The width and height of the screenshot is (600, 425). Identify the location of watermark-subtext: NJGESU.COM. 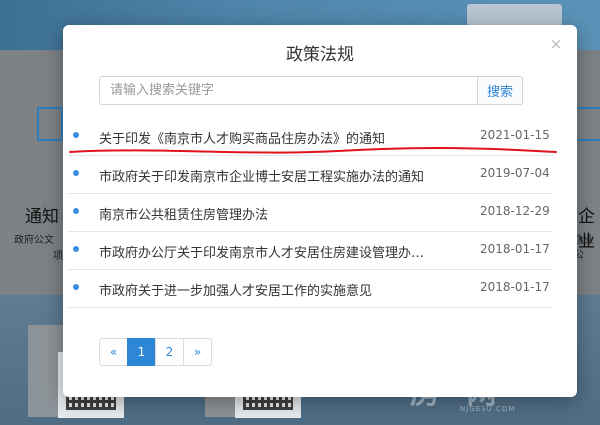
(488, 409).